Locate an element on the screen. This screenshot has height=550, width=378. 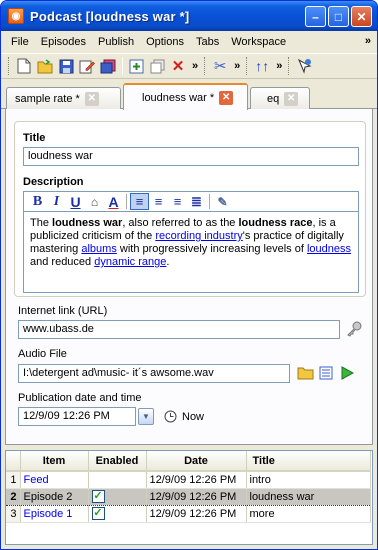
chevron-down-icon: ▼ is located at coordinates (146, 416).